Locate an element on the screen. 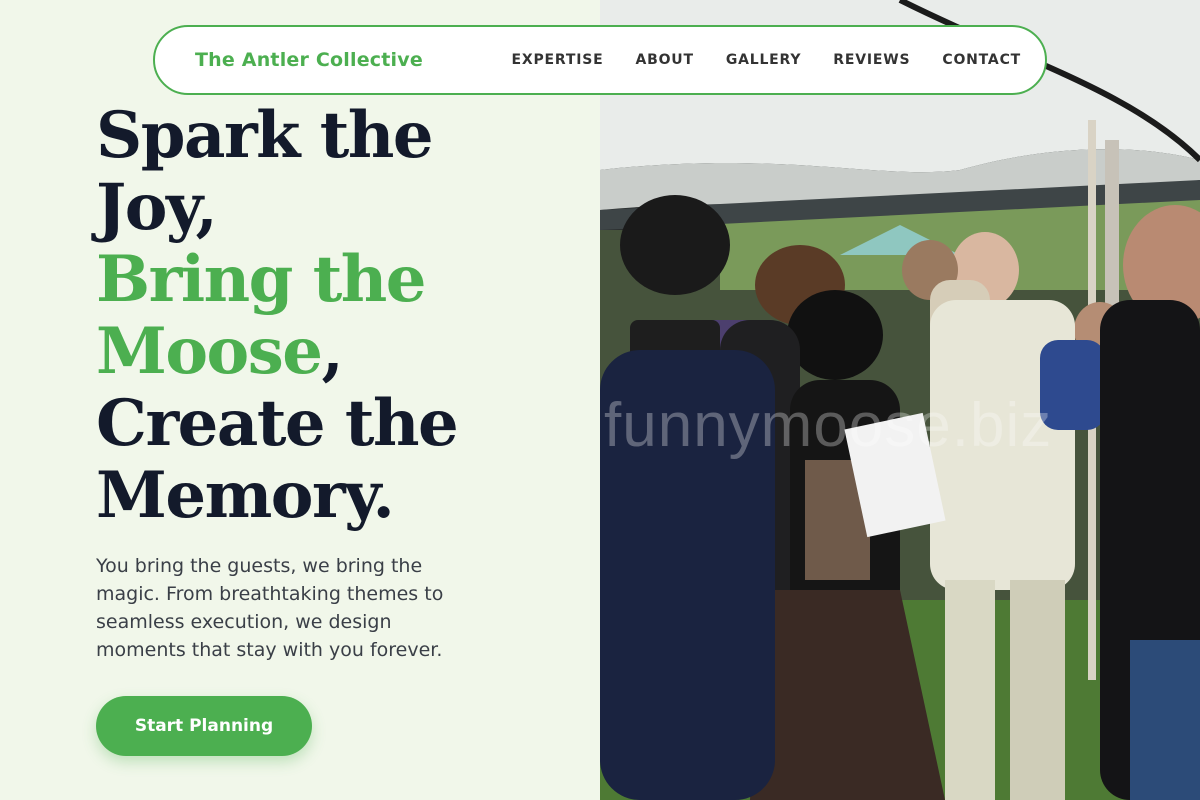 This screenshot has width=1200, height=800. nav-link-gallery: GALLERY is located at coordinates (763, 60).